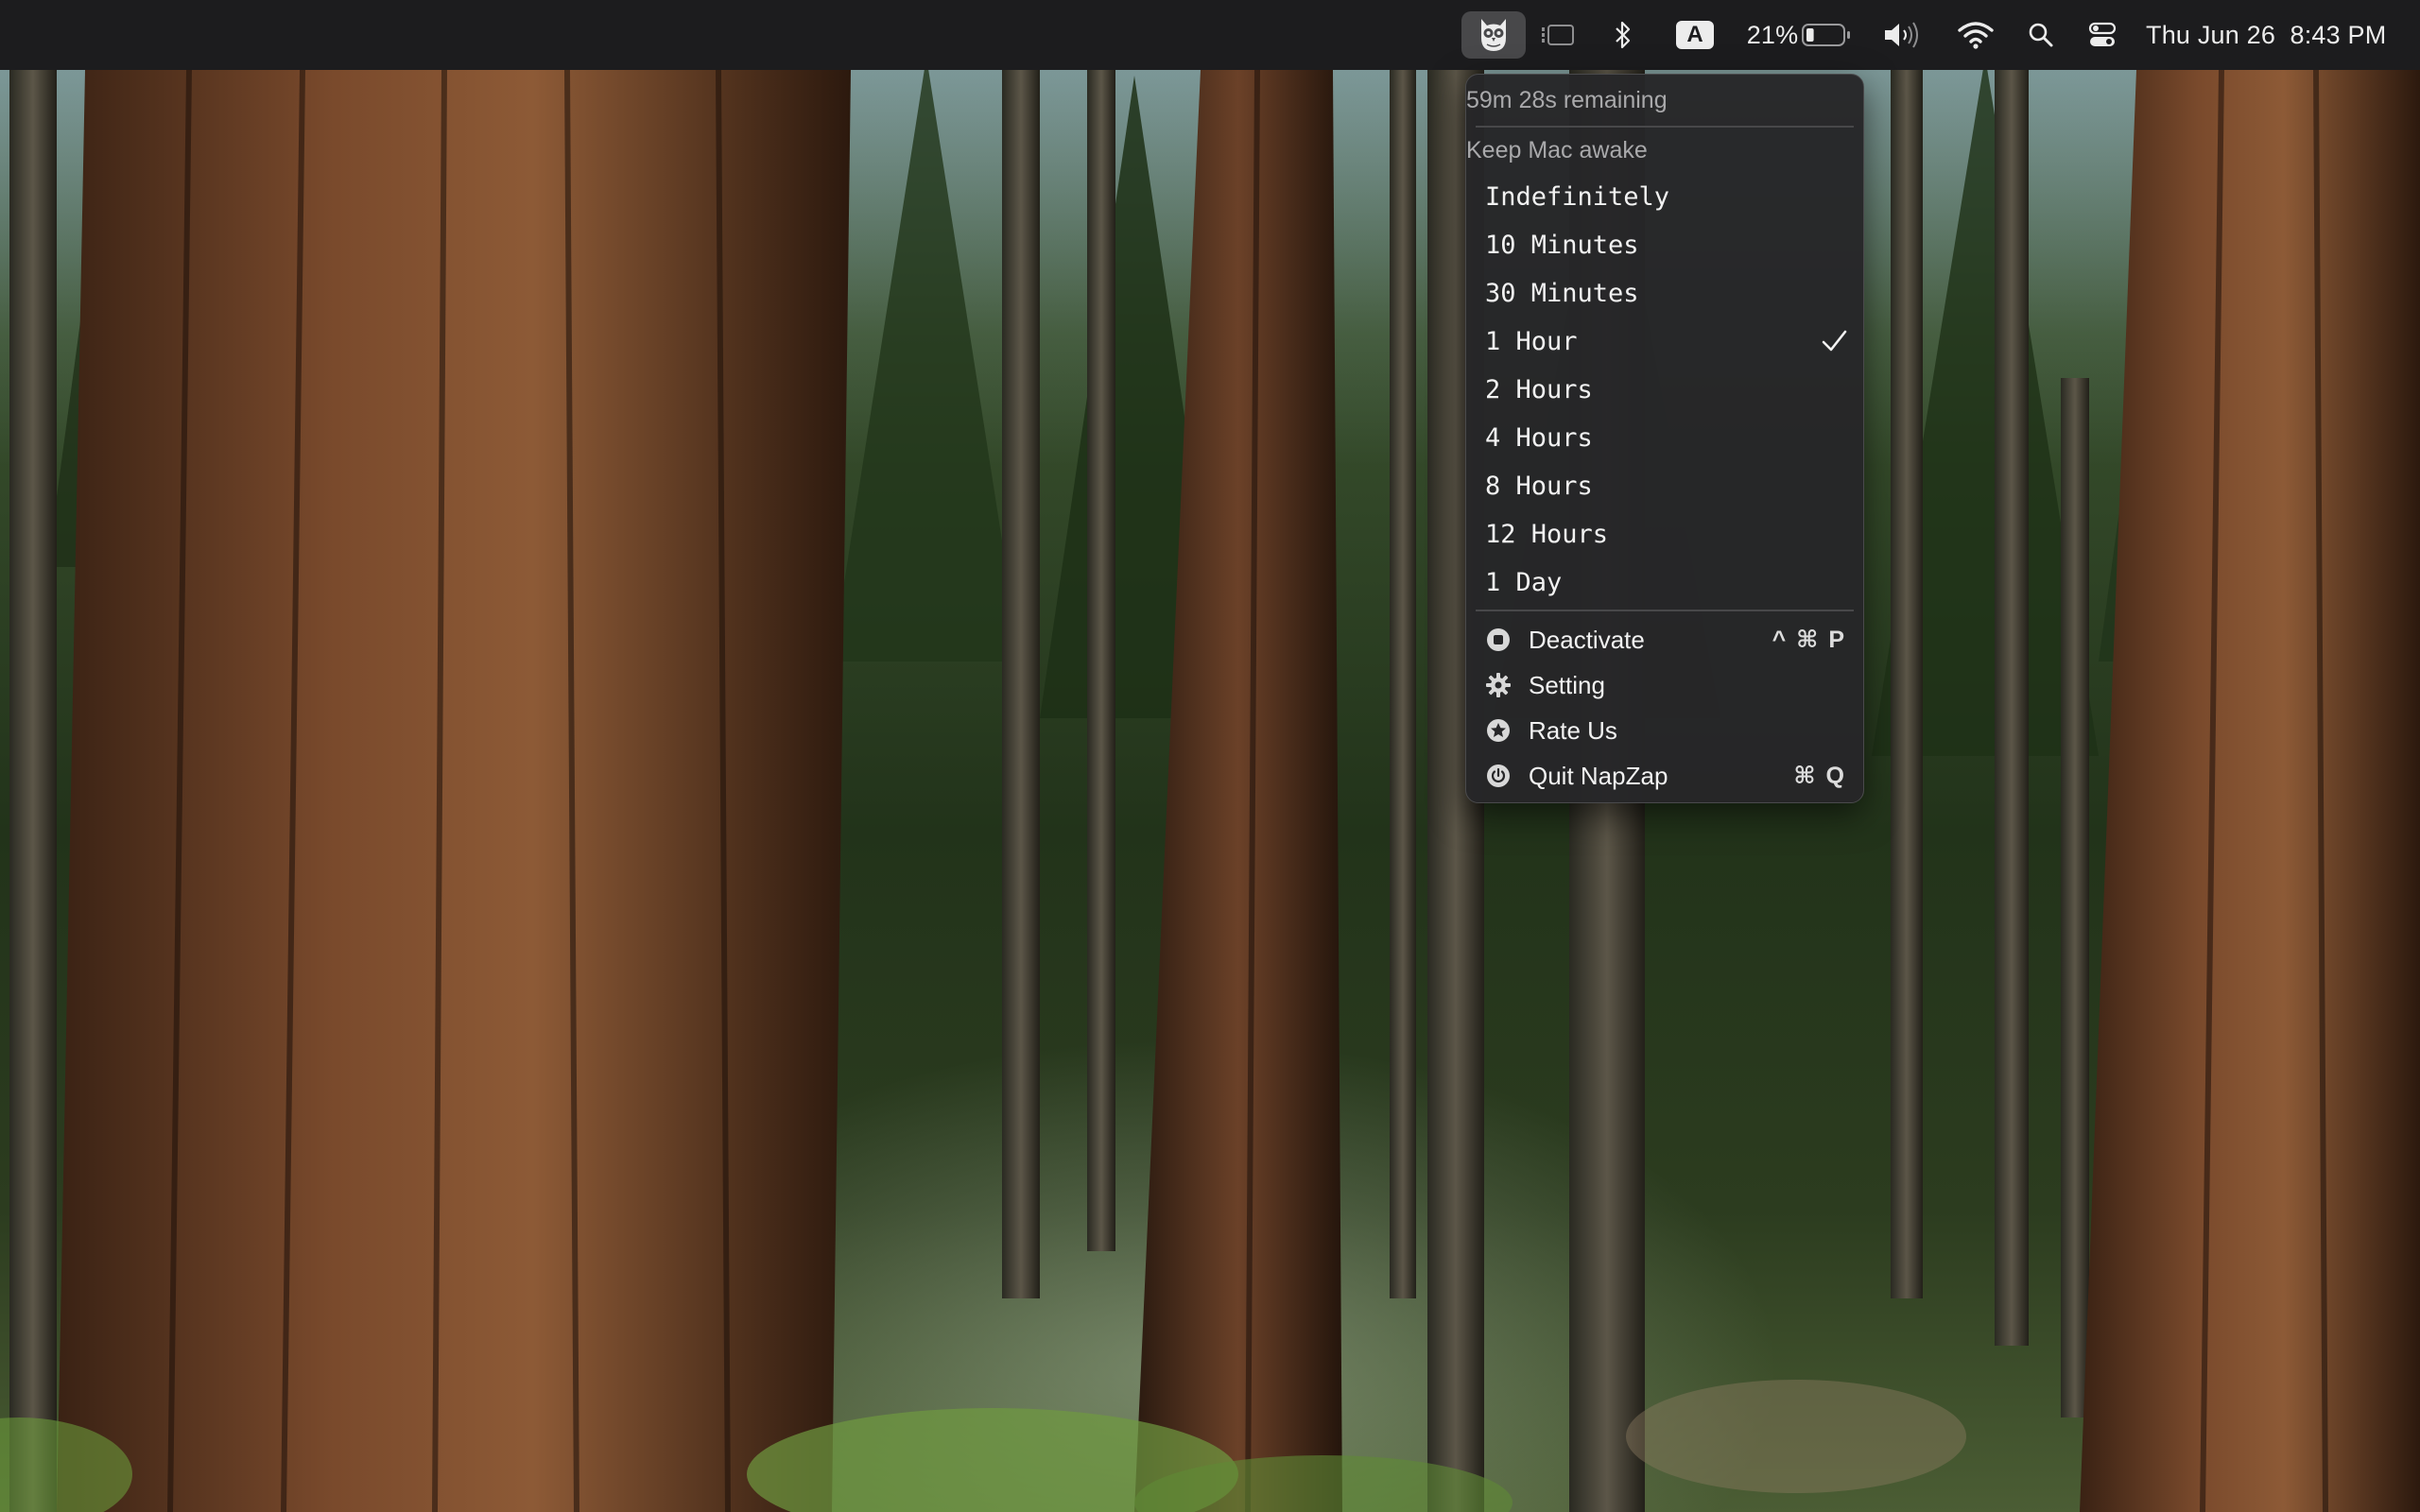 The image size is (2420, 1512). I want to click on gear-icon, so click(1498, 685).